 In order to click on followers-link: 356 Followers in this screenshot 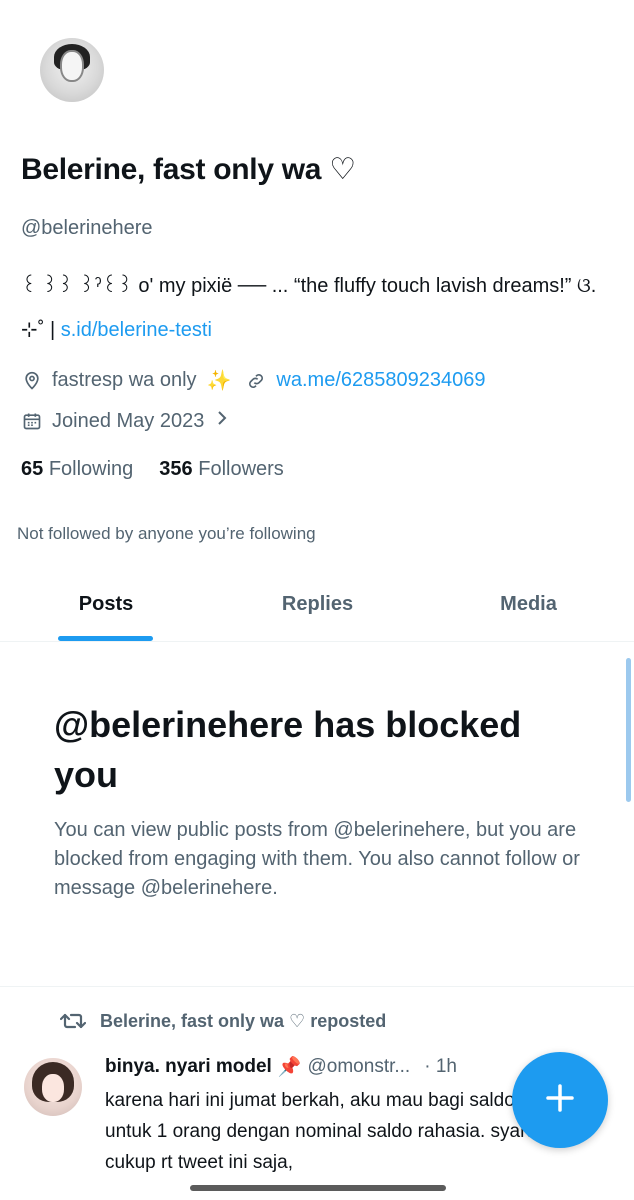, I will do `click(221, 469)`.